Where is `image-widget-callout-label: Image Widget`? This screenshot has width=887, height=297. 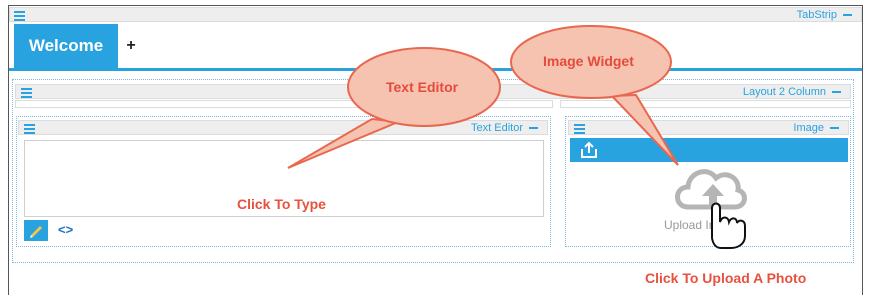 image-widget-callout-label: Image Widget is located at coordinates (588, 61).